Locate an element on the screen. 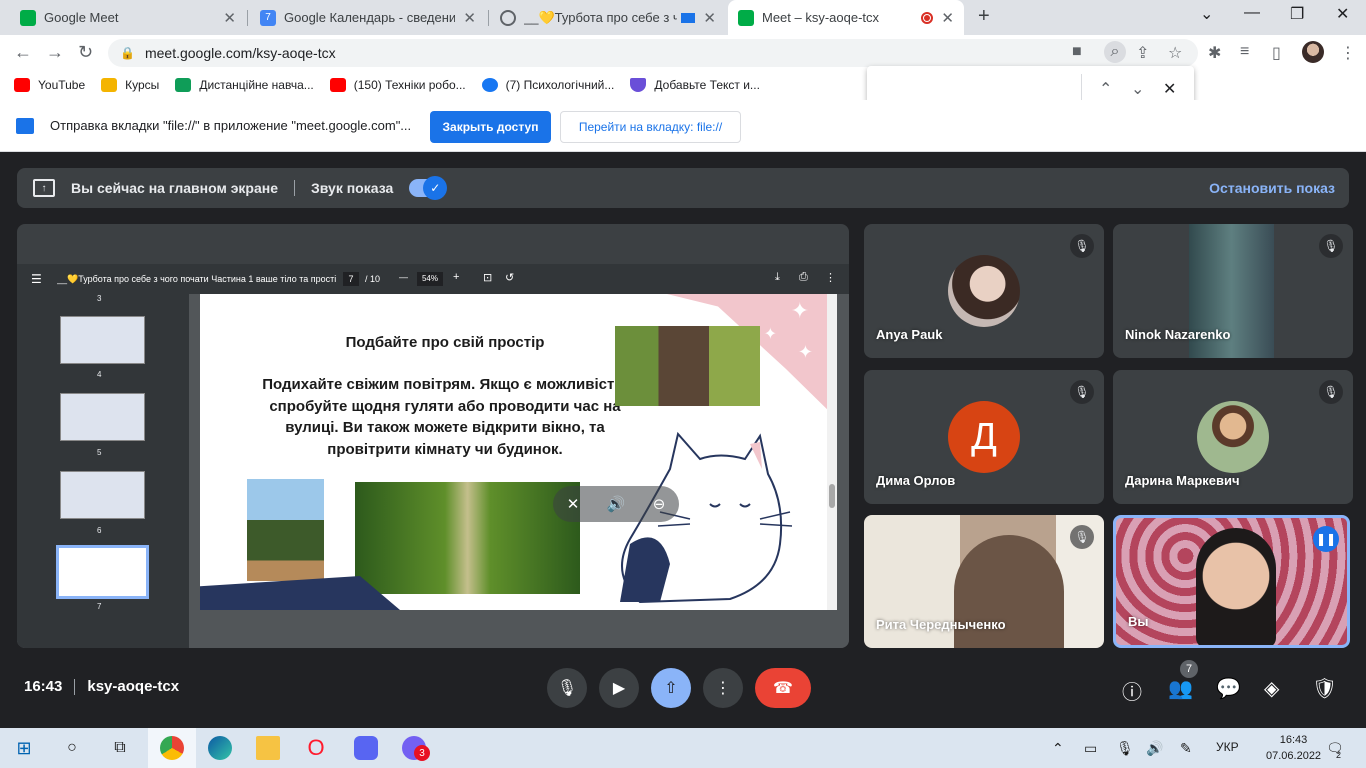 The image size is (1366, 768). search-icon: ○ is located at coordinates (72, 748).